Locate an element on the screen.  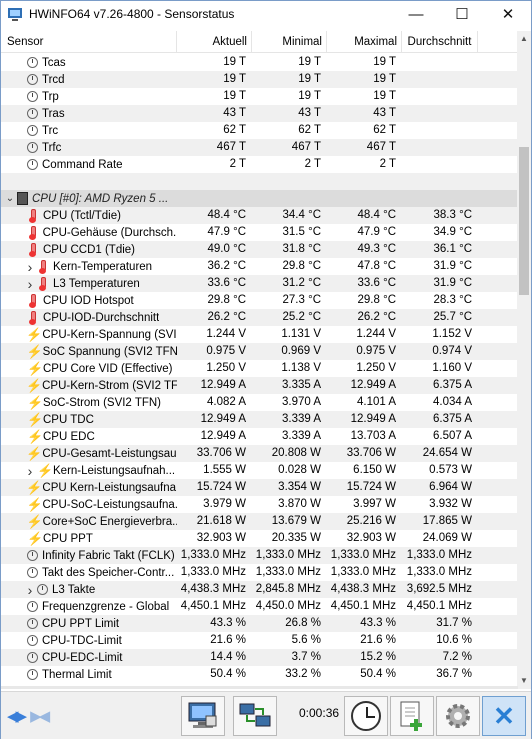
network-share-button is located at coordinates (255, 716).